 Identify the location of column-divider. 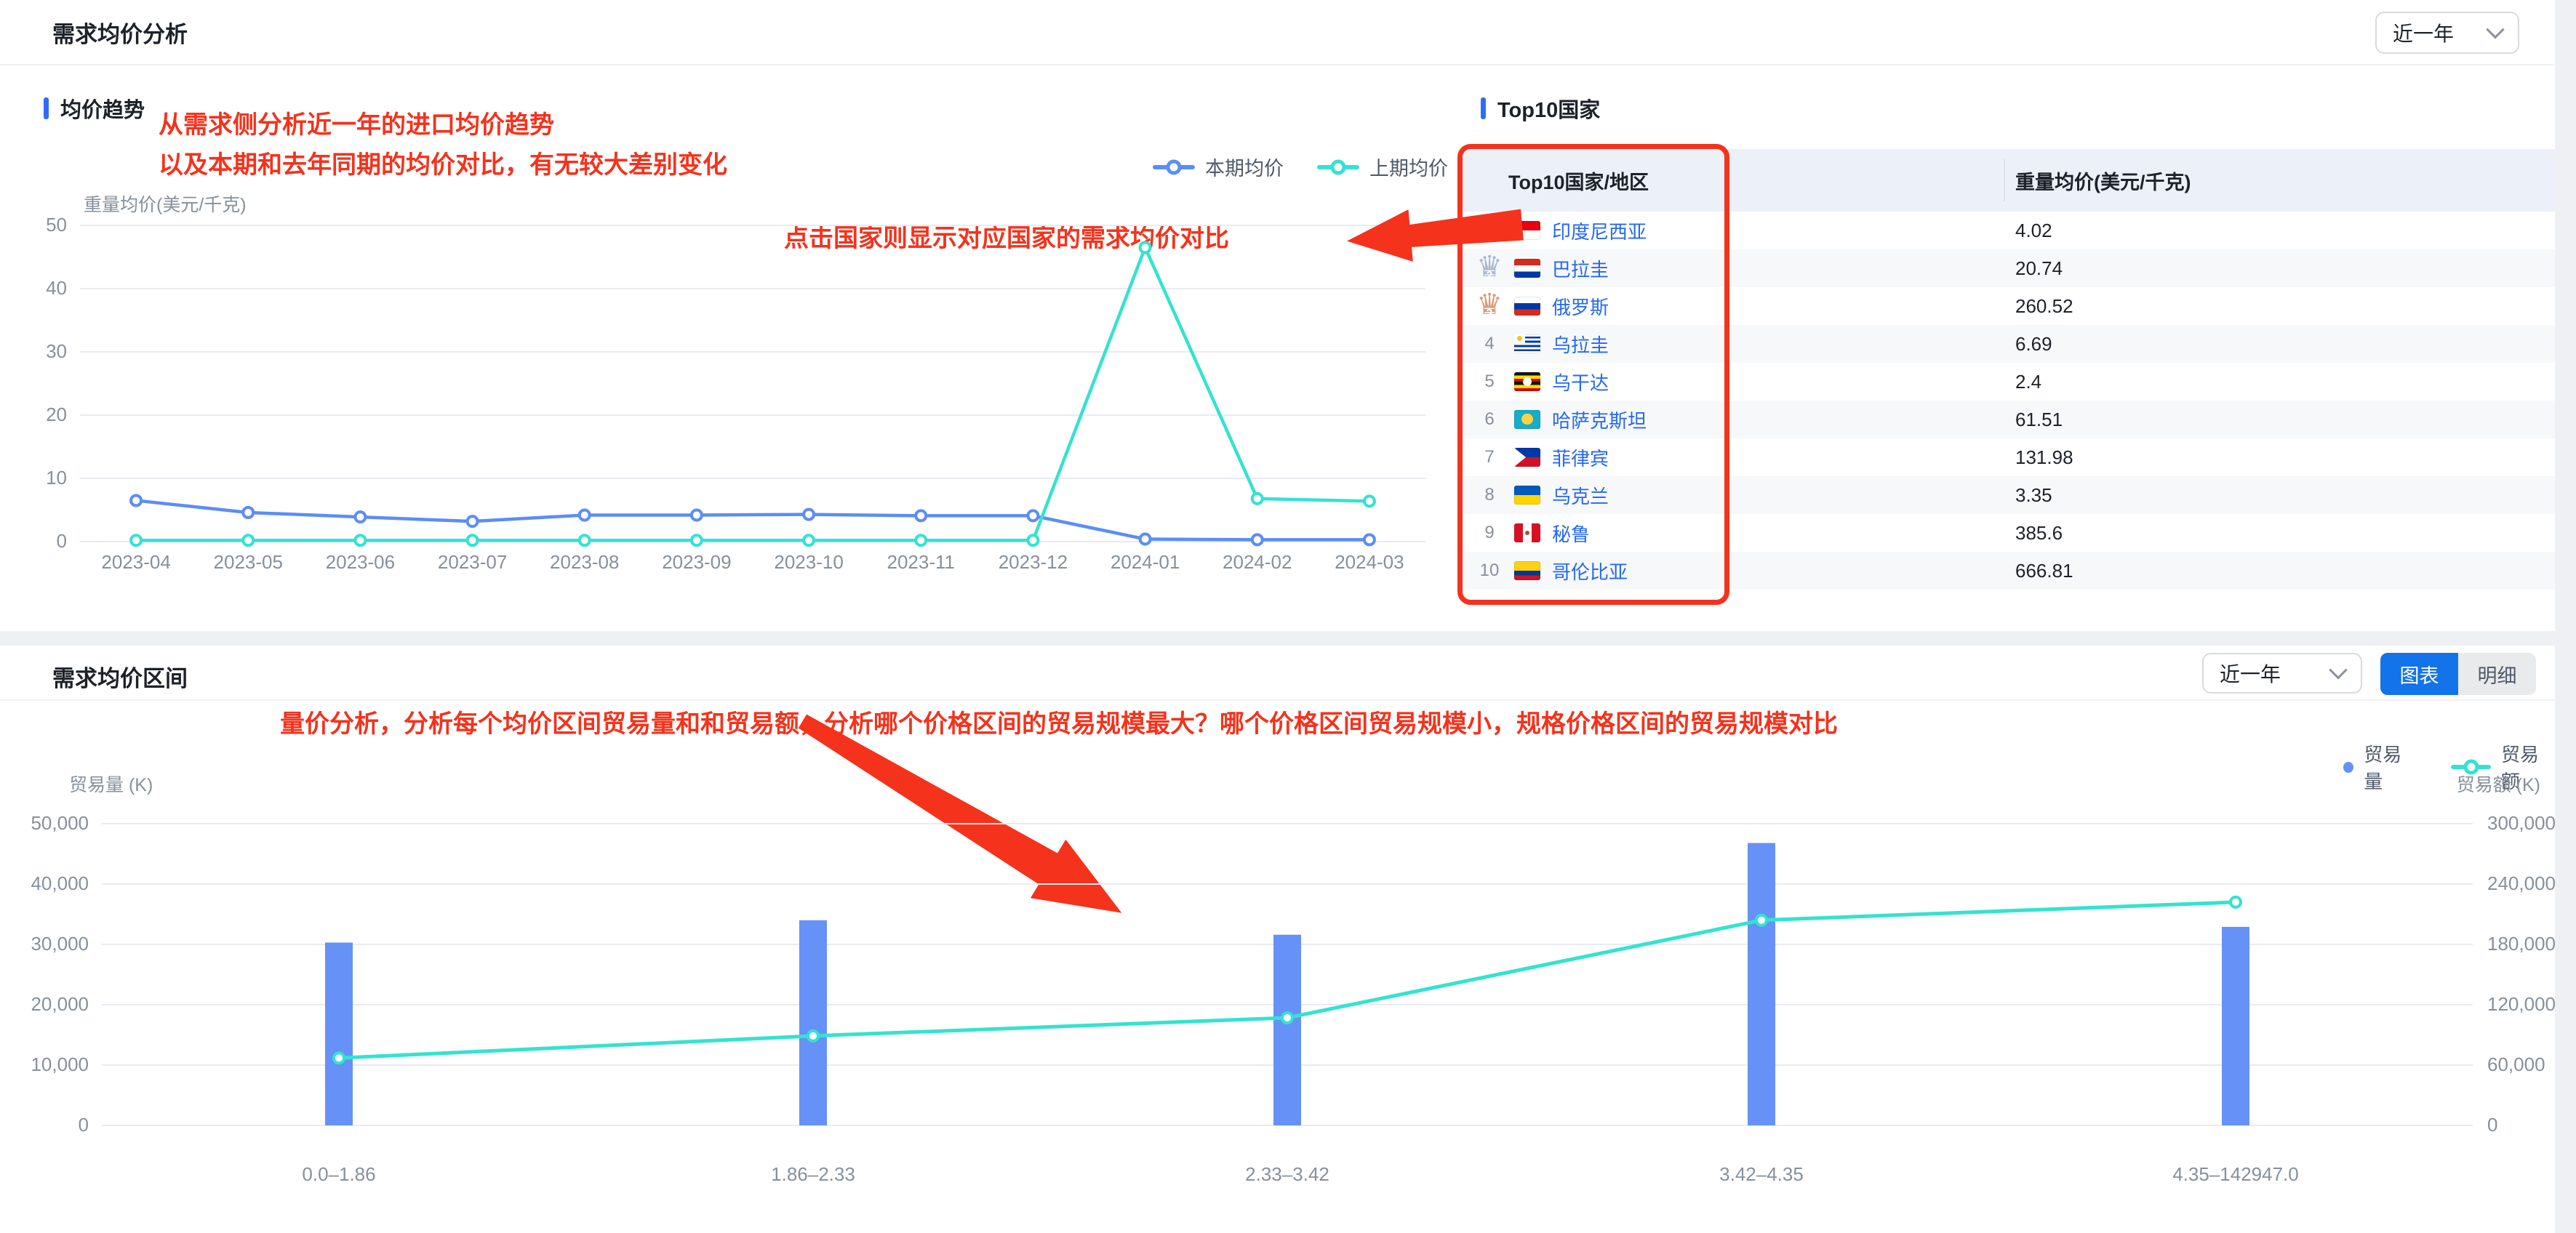
(2004, 180).